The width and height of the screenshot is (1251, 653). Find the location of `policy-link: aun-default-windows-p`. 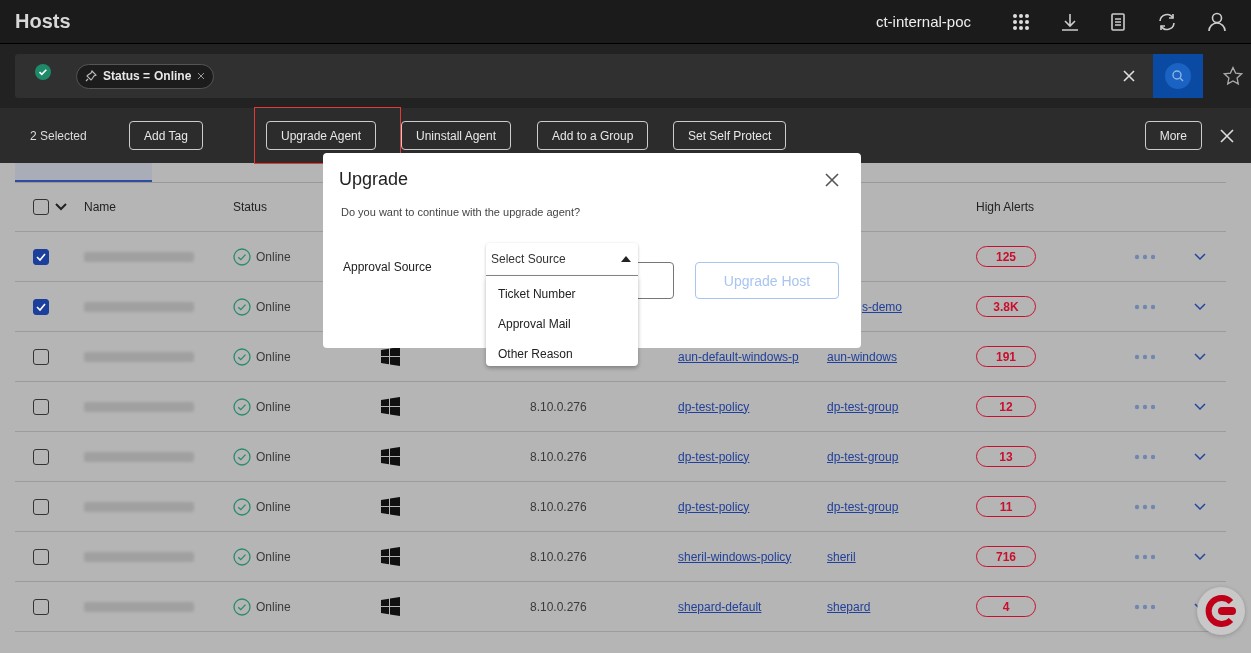

policy-link: aun-default-windows-p is located at coordinates (738, 356).